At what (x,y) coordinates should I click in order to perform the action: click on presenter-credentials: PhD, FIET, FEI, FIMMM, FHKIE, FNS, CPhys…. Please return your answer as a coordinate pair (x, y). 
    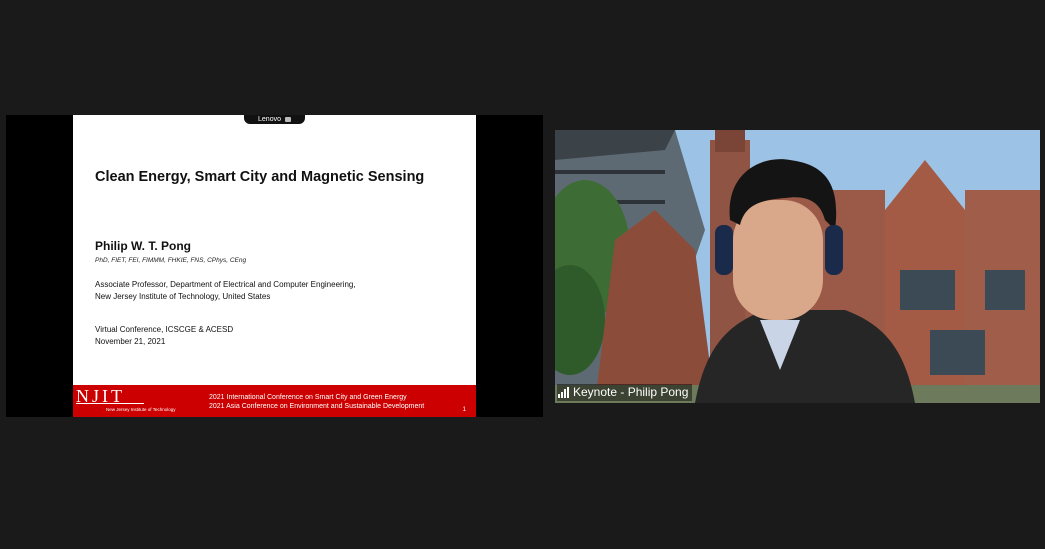
    Looking at the image, I should click on (171, 260).